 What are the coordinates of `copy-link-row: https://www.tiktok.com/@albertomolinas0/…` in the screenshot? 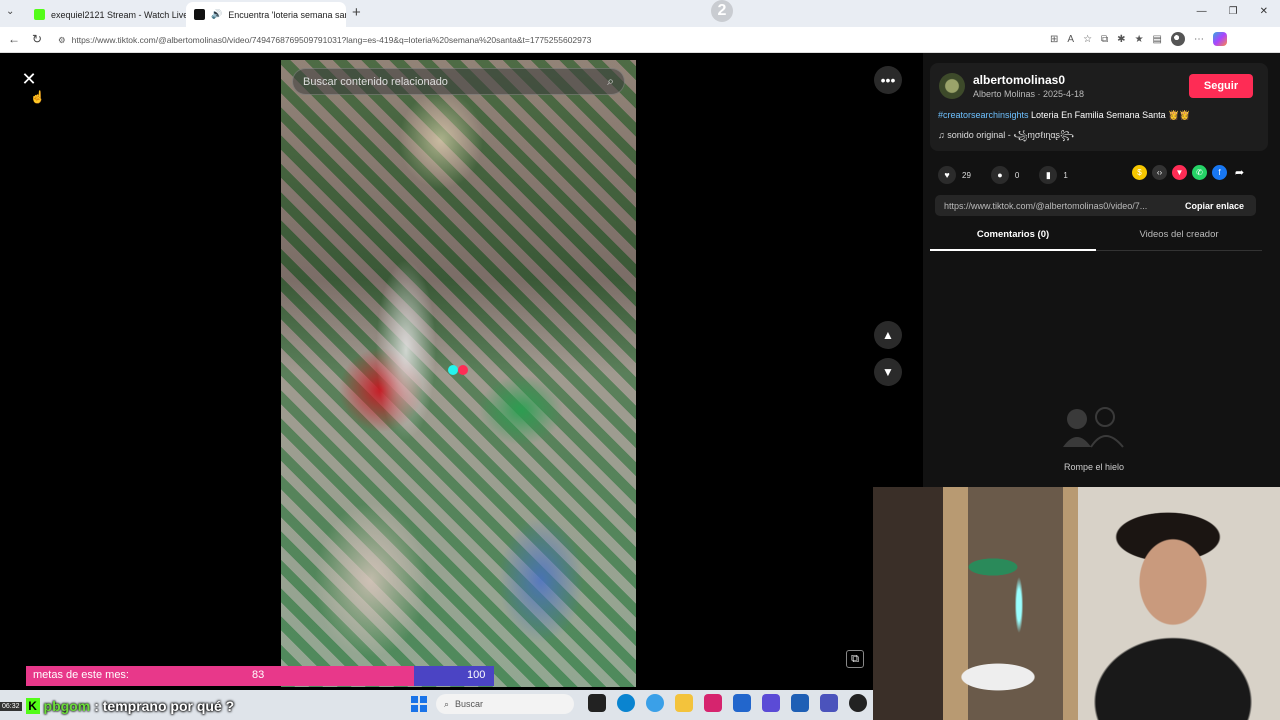 It's located at (1095, 205).